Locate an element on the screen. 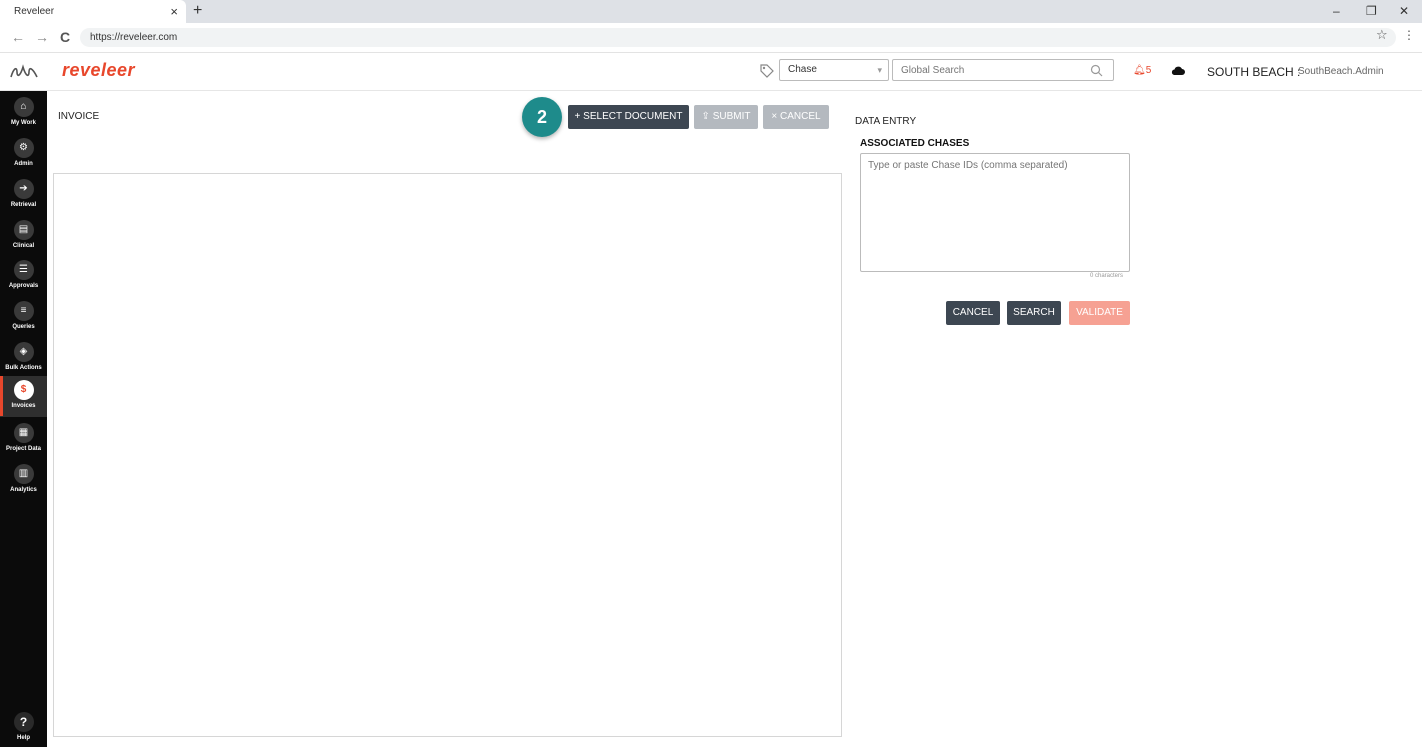 The width and height of the screenshot is (1422, 747). sidebar-item-label: My Work is located at coordinates (23, 123).